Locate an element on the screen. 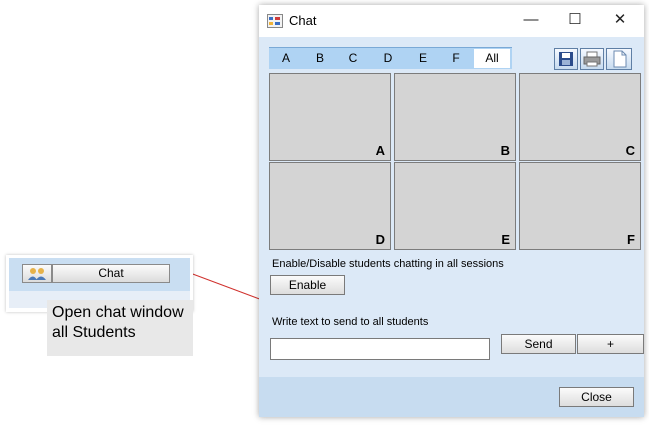 The width and height of the screenshot is (649, 427). session-tabs: A B C D E F All is located at coordinates (390, 58).